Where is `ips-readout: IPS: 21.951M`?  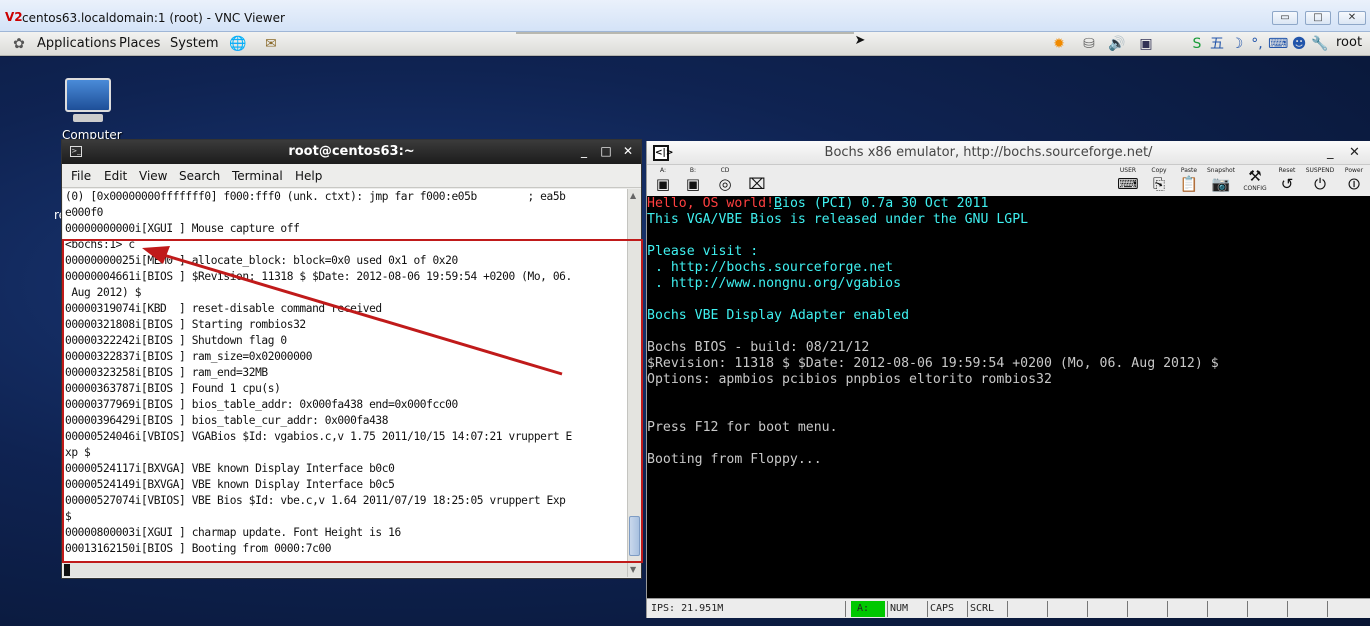 ips-readout: IPS: 21.951M is located at coordinates (687, 608).